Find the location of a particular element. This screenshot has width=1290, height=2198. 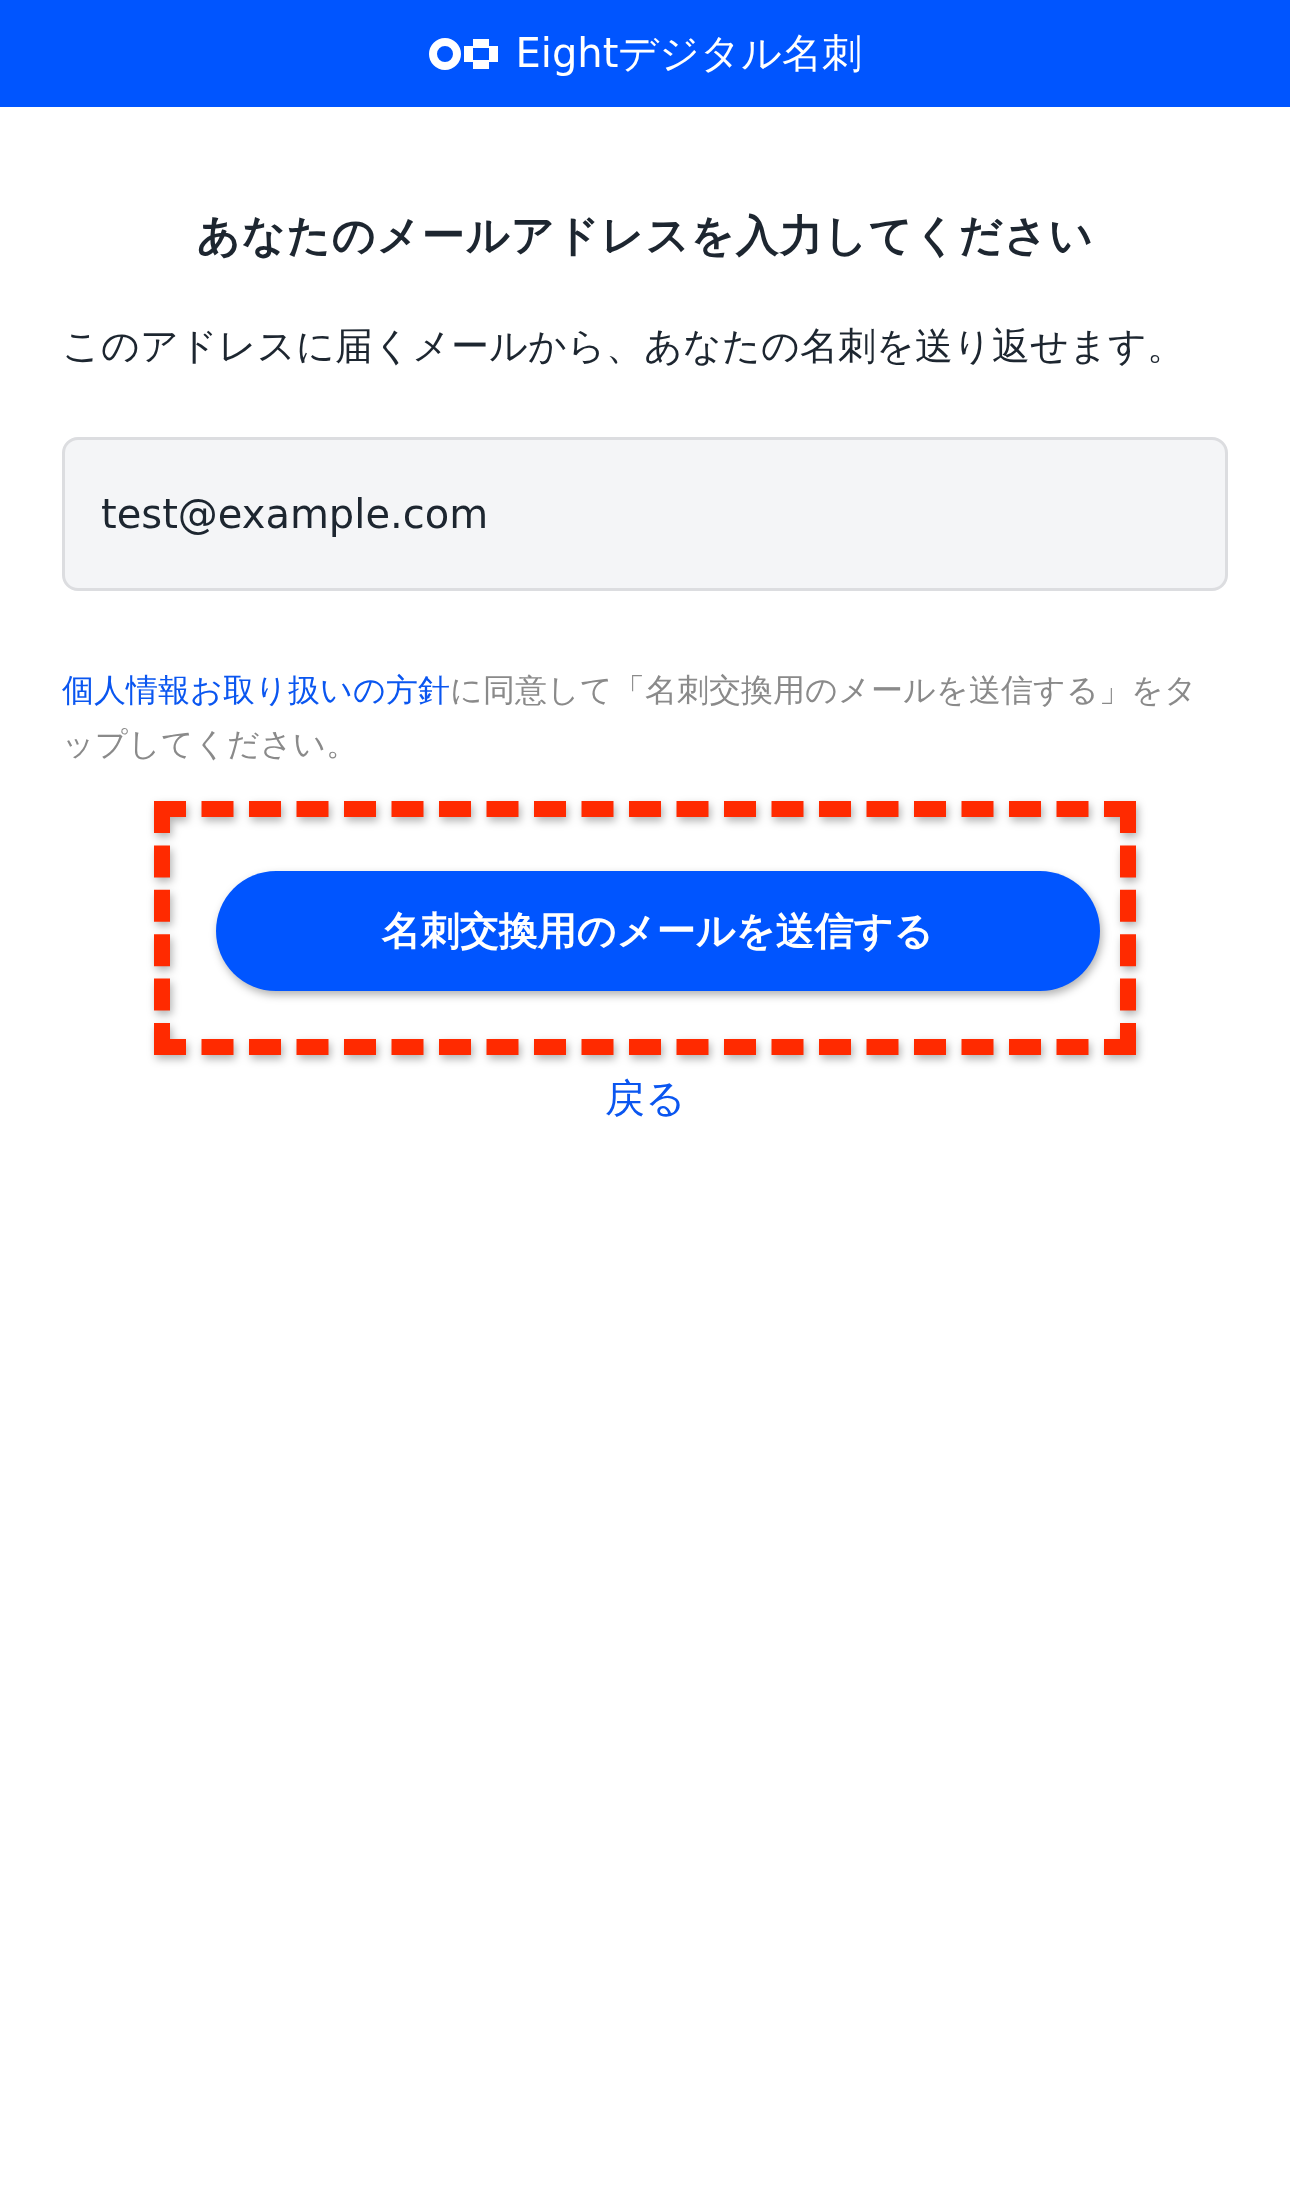

app-title: Eightデジタル名刺 is located at coordinates (689, 53).